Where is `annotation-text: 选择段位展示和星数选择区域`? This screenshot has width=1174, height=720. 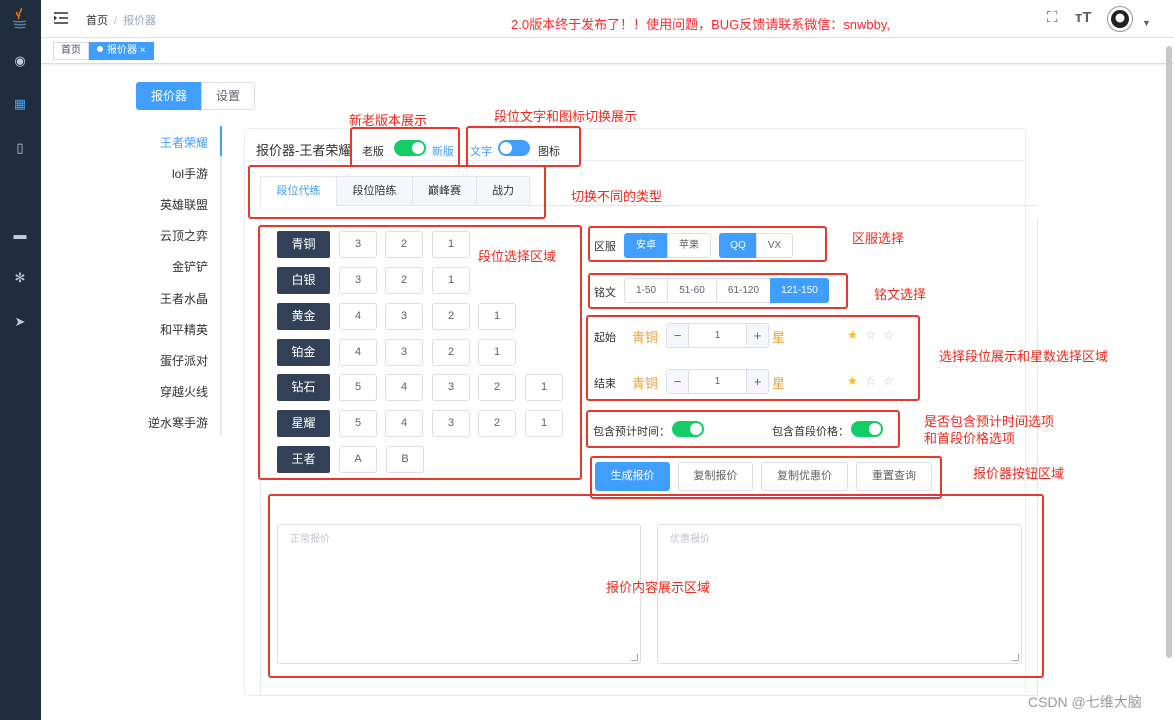
annotation-text: 选择段位展示和星数选择区域 is located at coordinates (1024, 356).